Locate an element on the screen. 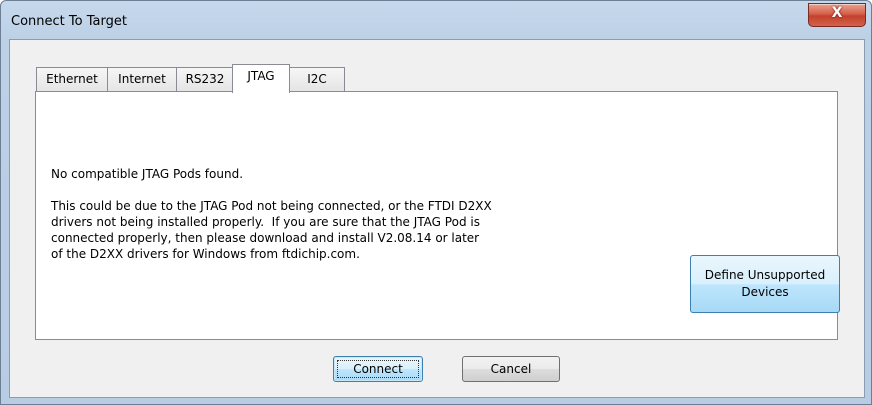 The width and height of the screenshot is (872, 405). tab-internet: Internet is located at coordinates (142, 79).